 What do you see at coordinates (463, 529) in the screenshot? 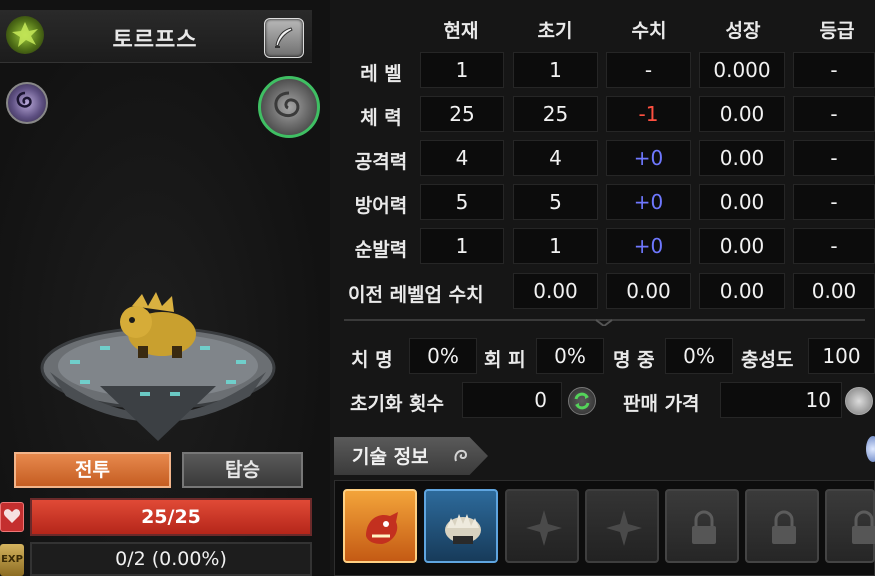
I see `spiked-shell-skill-icon` at bounding box center [463, 529].